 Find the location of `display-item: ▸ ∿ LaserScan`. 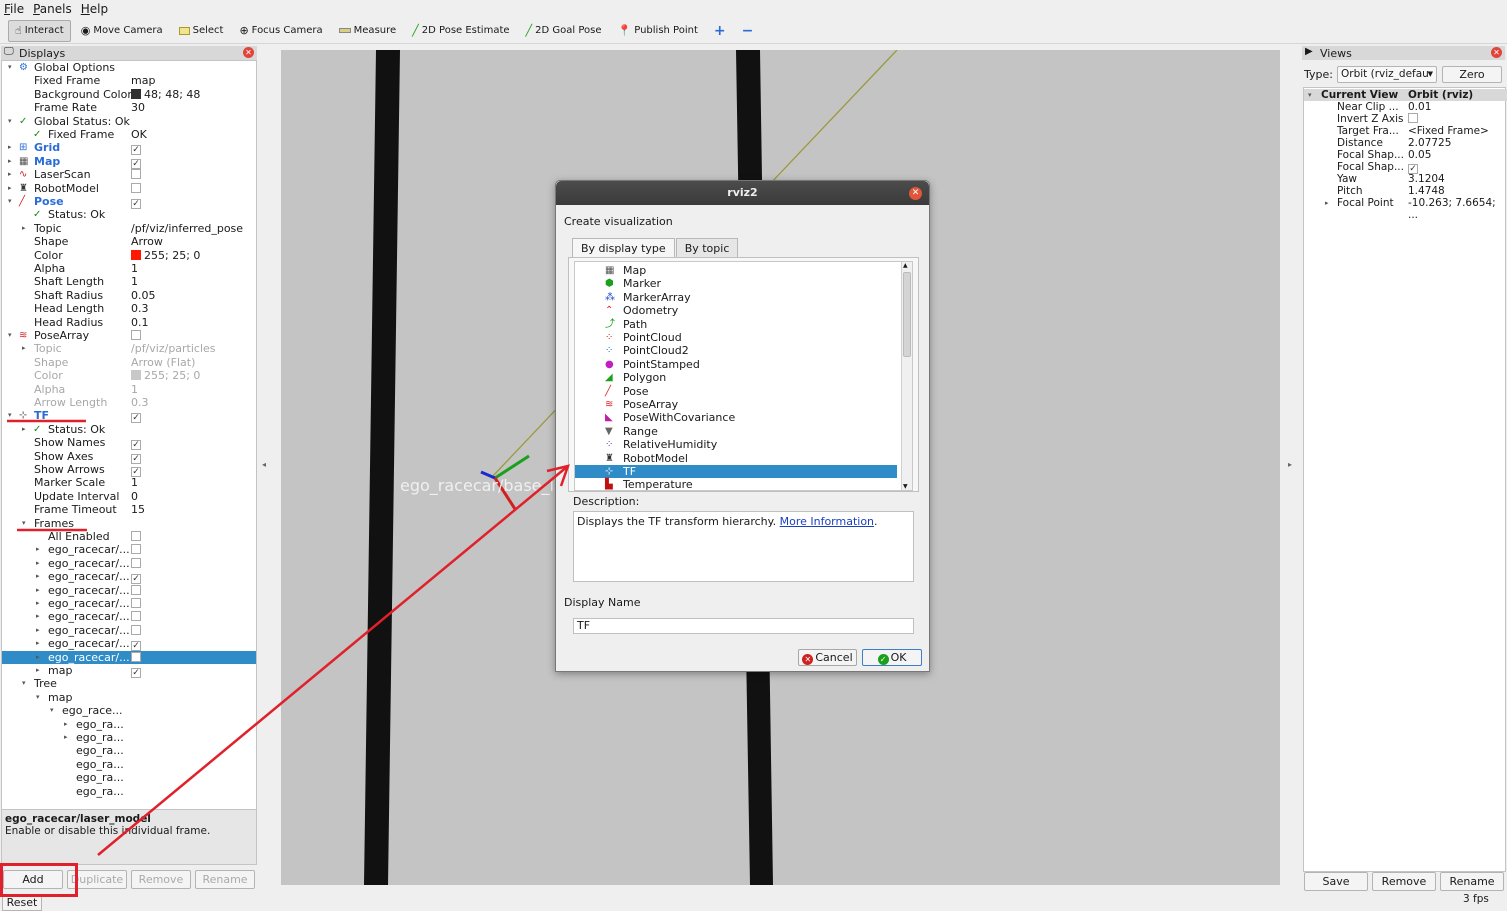

display-item: ▸ ∿ LaserScan is located at coordinates (129, 174).